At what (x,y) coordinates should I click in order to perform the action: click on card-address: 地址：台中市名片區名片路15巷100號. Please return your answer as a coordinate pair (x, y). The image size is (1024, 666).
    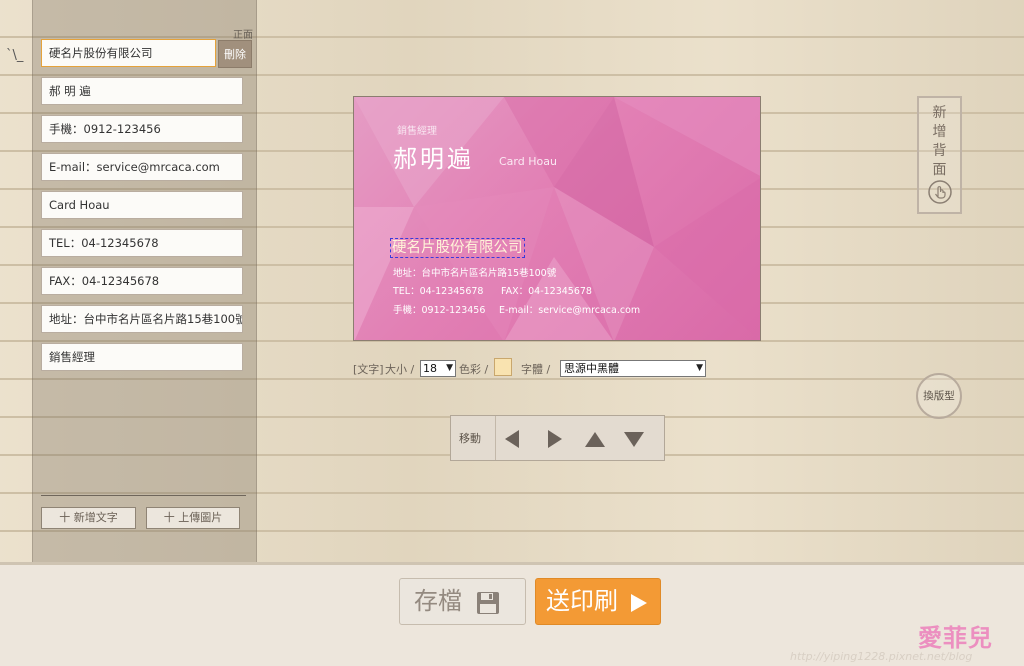
    Looking at the image, I should click on (474, 272).